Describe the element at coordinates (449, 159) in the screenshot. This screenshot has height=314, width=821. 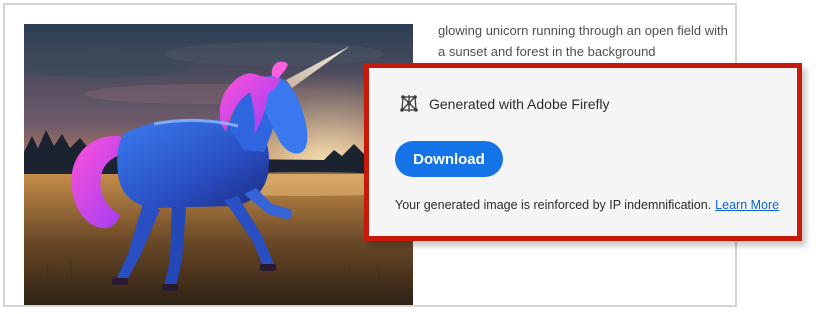
I see `download-button: Download` at that location.